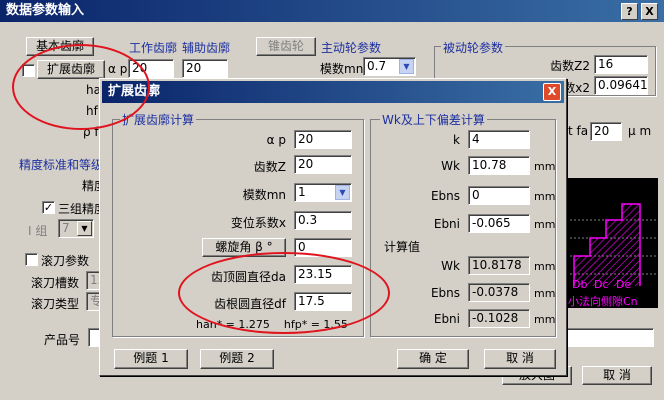  What do you see at coordinates (60, 46) in the screenshot?
I see `basic-profile-button: 基本齿廓` at bounding box center [60, 46].